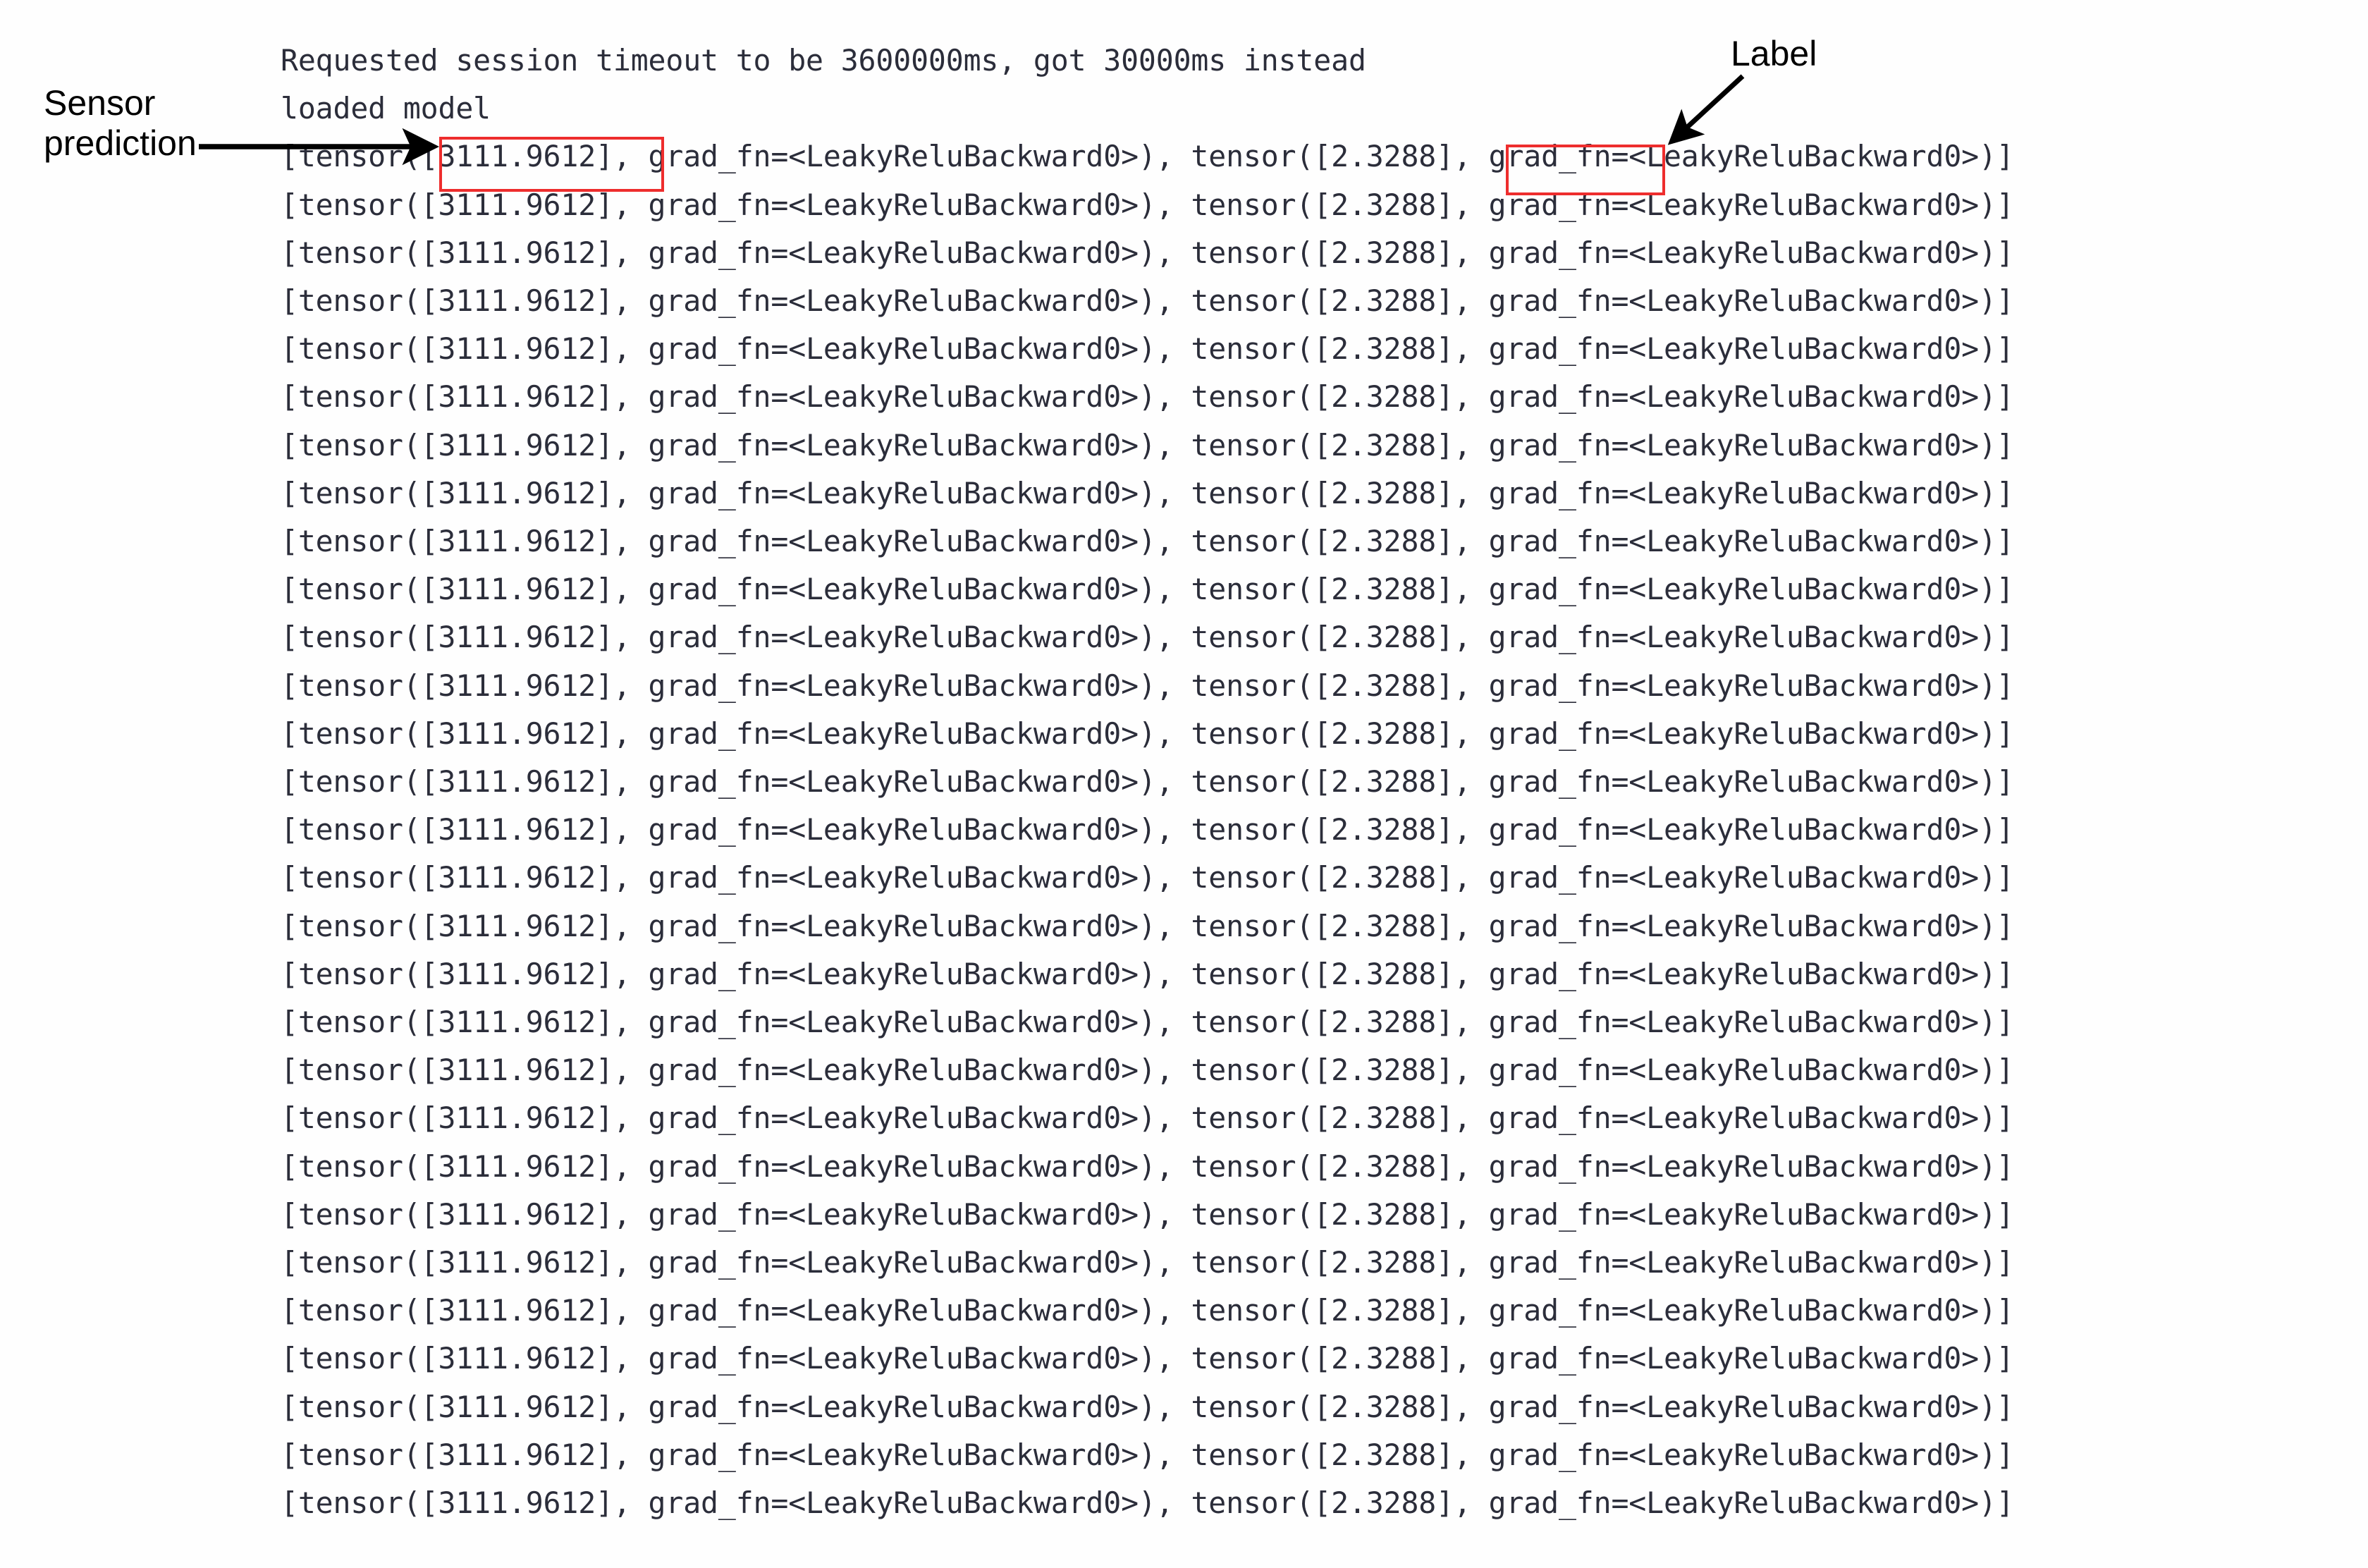 The image size is (2368, 1568). What do you see at coordinates (386, 108) in the screenshot?
I see `console-header-line: loaded model` at bounding box center [386, 108].